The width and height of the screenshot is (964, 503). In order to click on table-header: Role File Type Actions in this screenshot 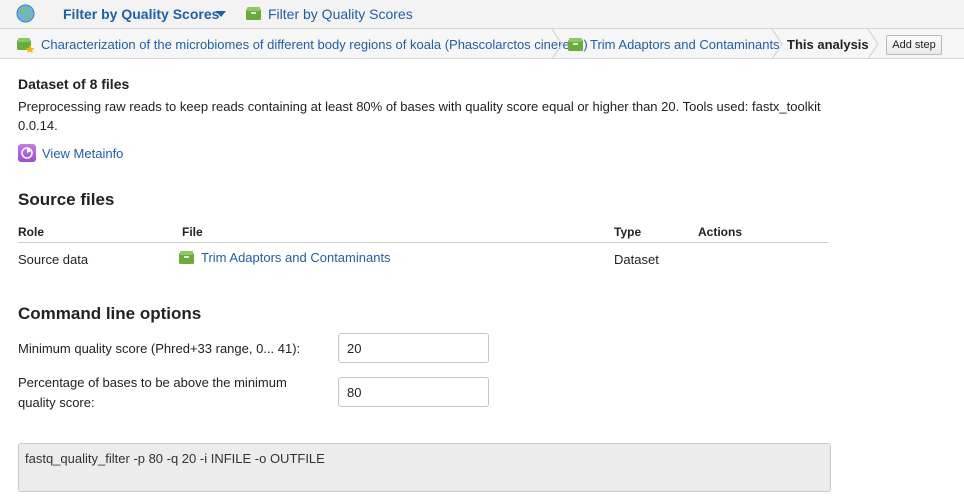, I will do `click(423, 232)`.